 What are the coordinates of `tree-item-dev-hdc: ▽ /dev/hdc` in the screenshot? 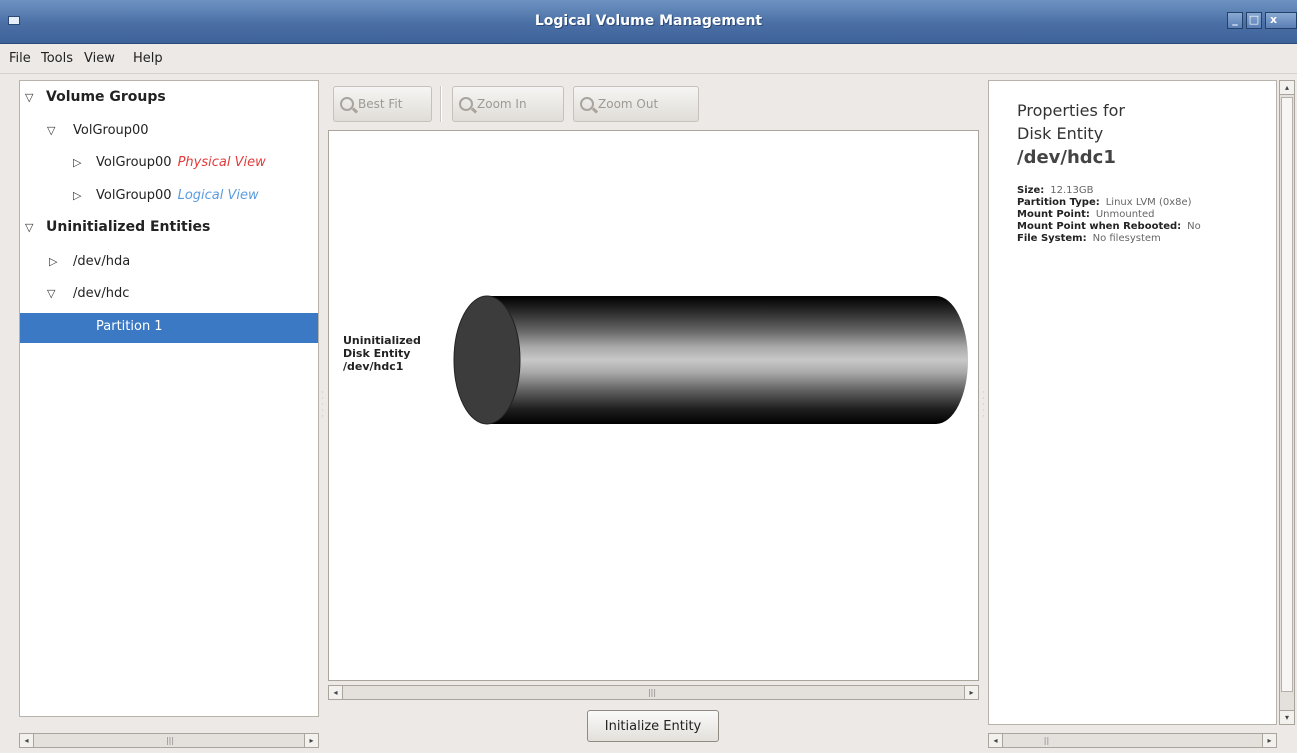 It's located at (169, 294).